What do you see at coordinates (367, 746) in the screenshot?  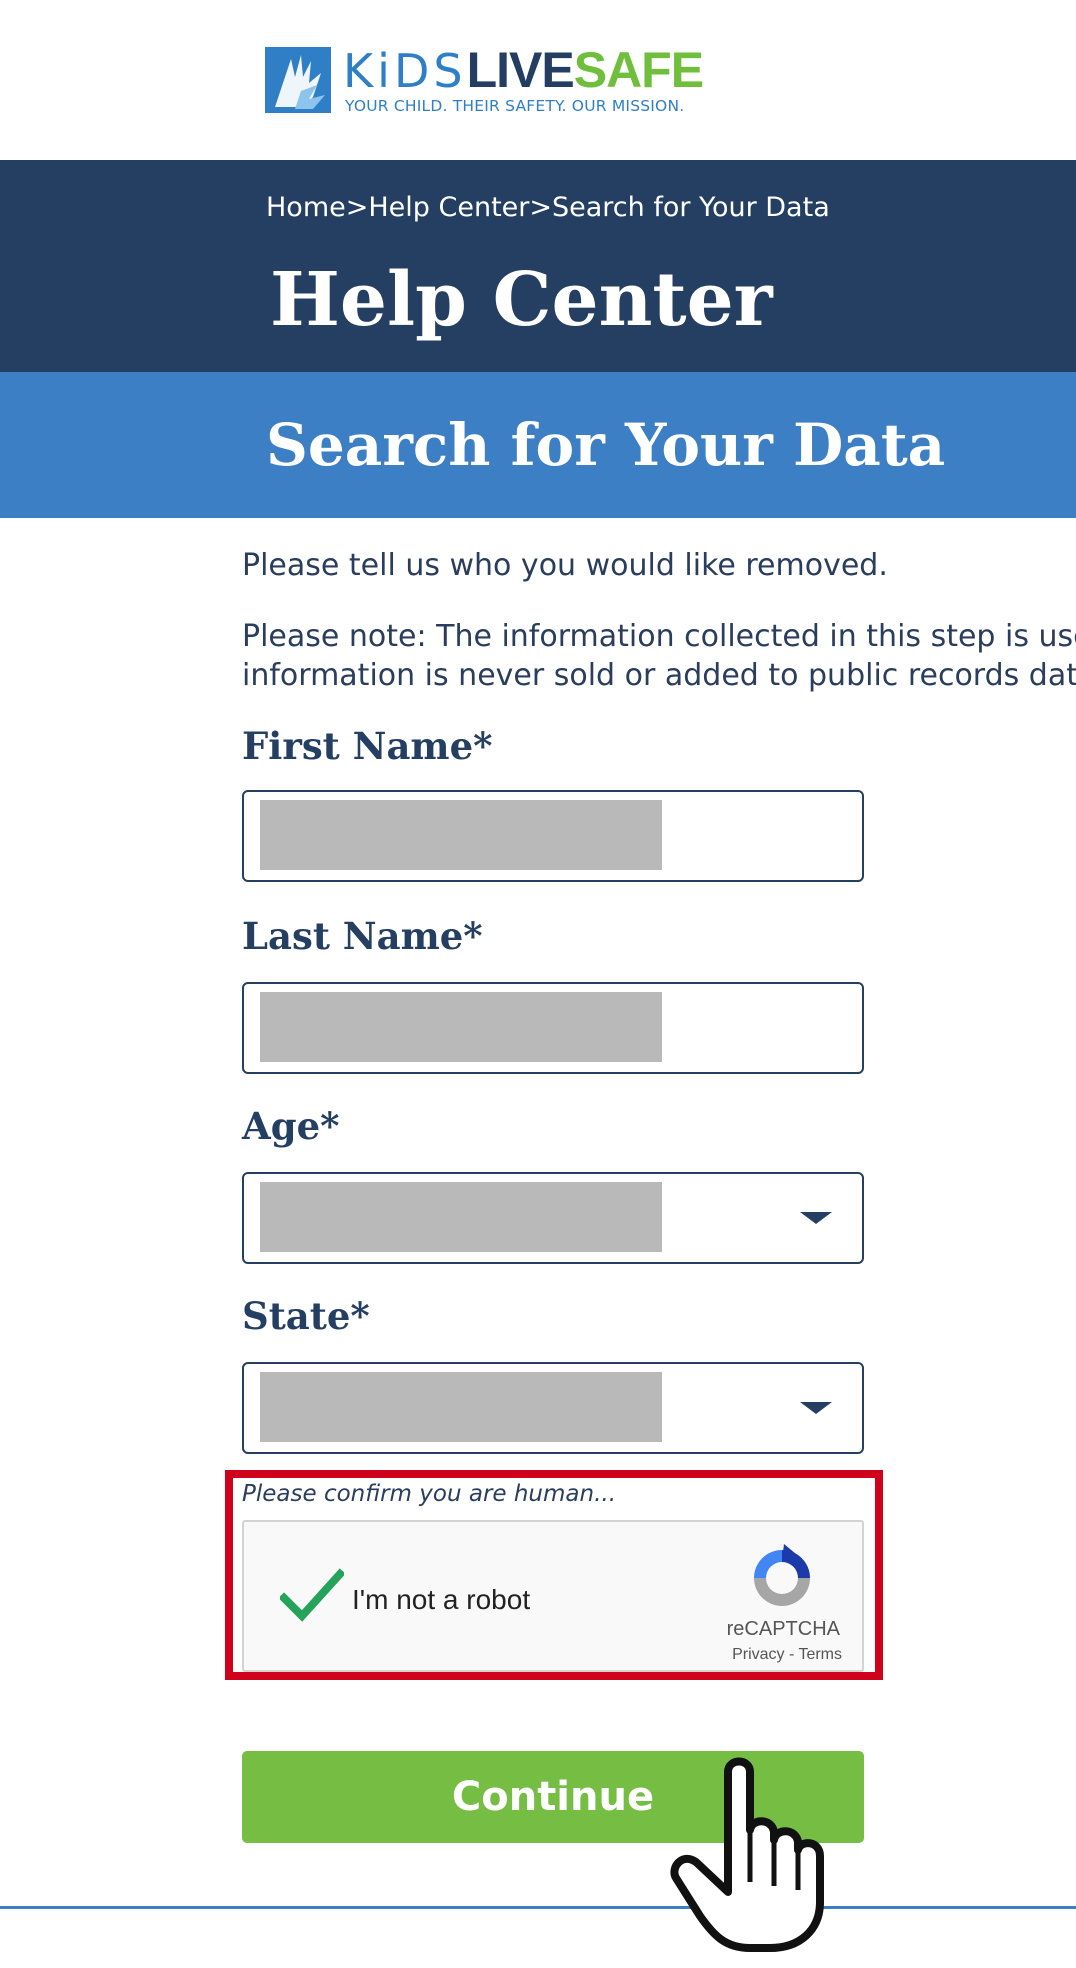 I see `first-name-label: First Name*` at bounding box center [367, 746].